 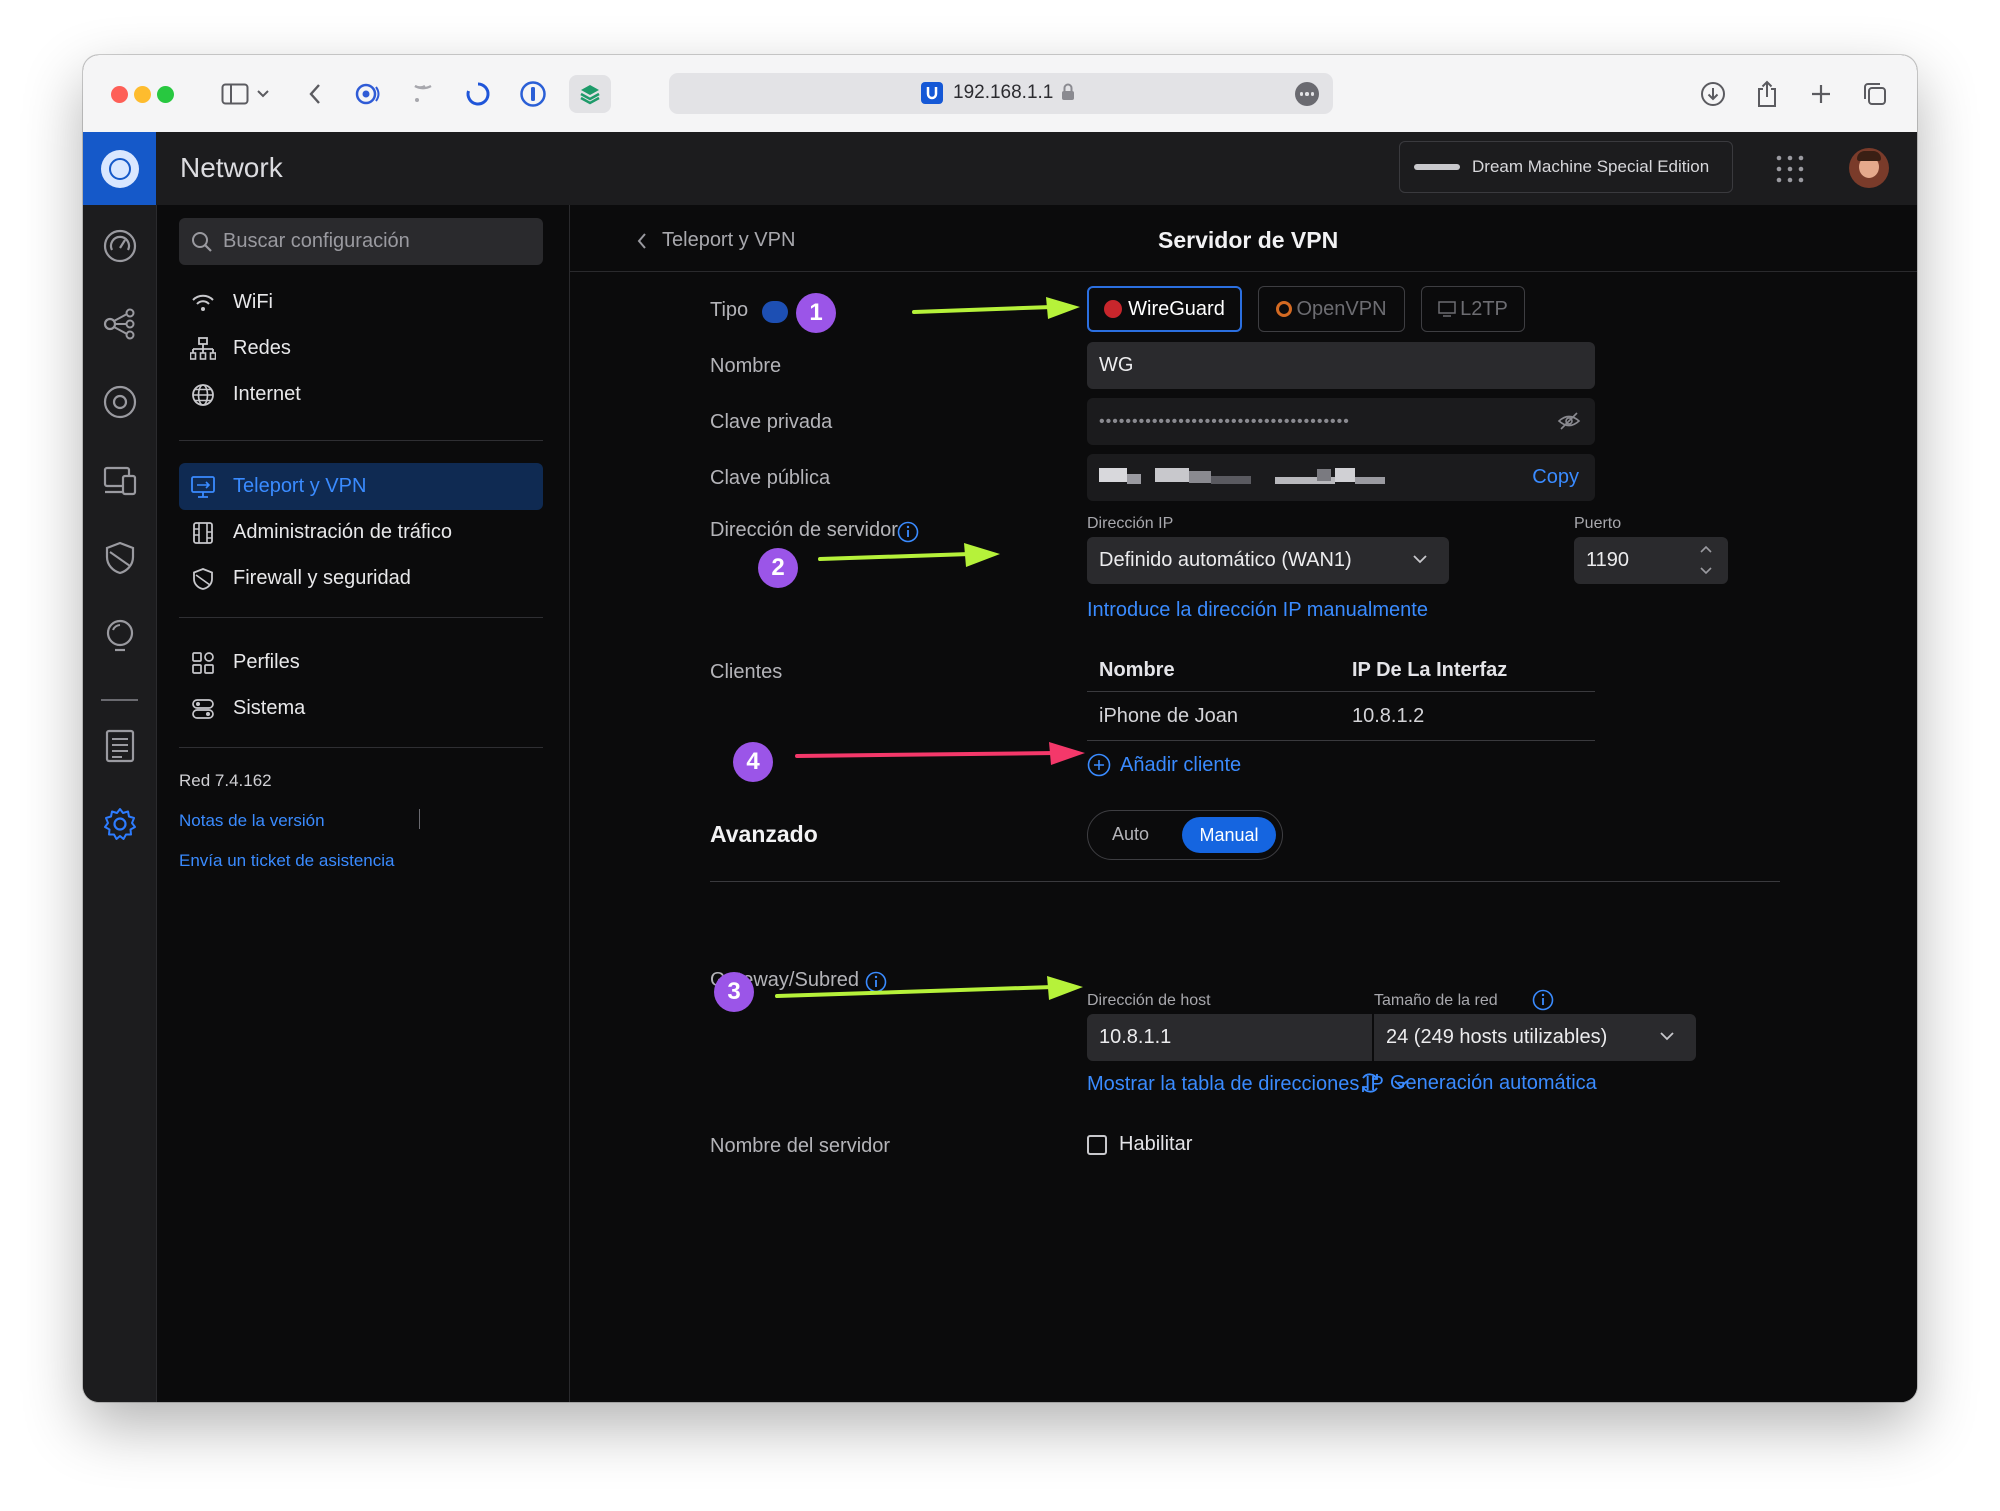 What do you see at coordinates (771, 422) in the screenshot?
I see `private-key-label: Clave privada` at bounding box center [771, 422].